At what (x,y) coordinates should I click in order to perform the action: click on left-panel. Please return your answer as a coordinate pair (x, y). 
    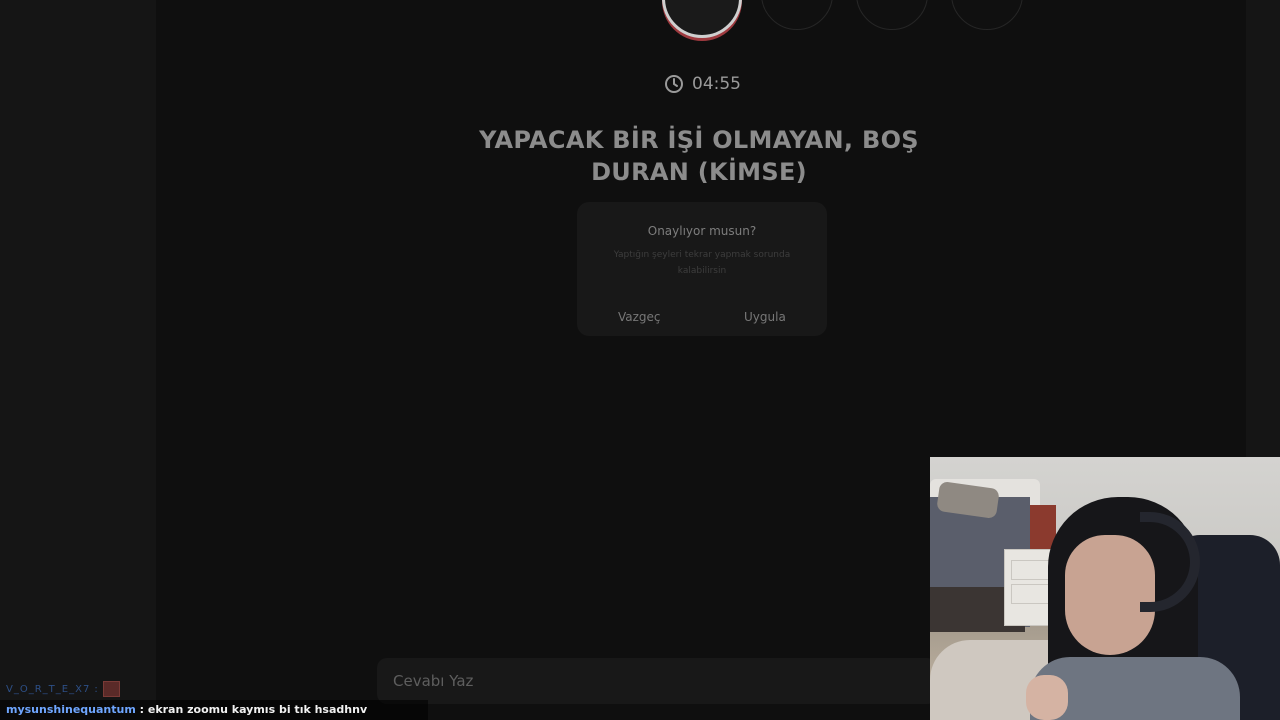
    Looking at the image, I should click on (78, 360).